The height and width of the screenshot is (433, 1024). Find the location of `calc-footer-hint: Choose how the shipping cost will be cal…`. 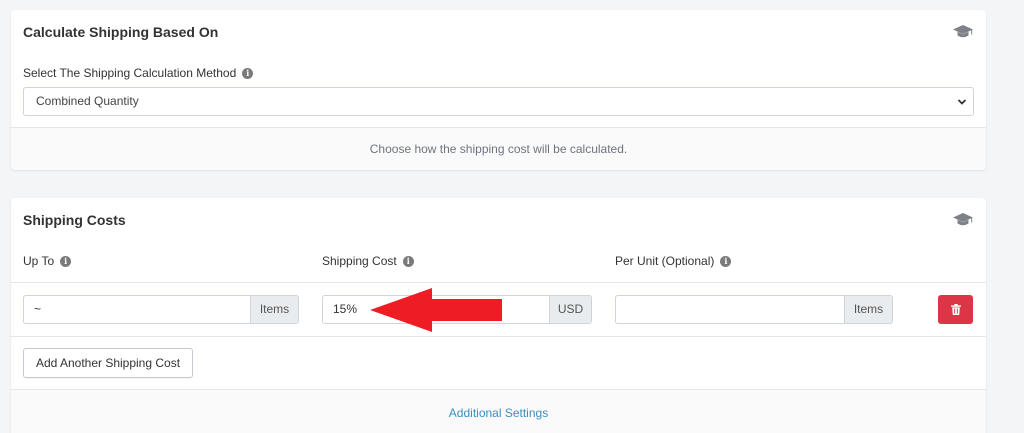

calc-footer-hint: Choose how the shipping cost will be cal… is located at coordinates (498, 148).